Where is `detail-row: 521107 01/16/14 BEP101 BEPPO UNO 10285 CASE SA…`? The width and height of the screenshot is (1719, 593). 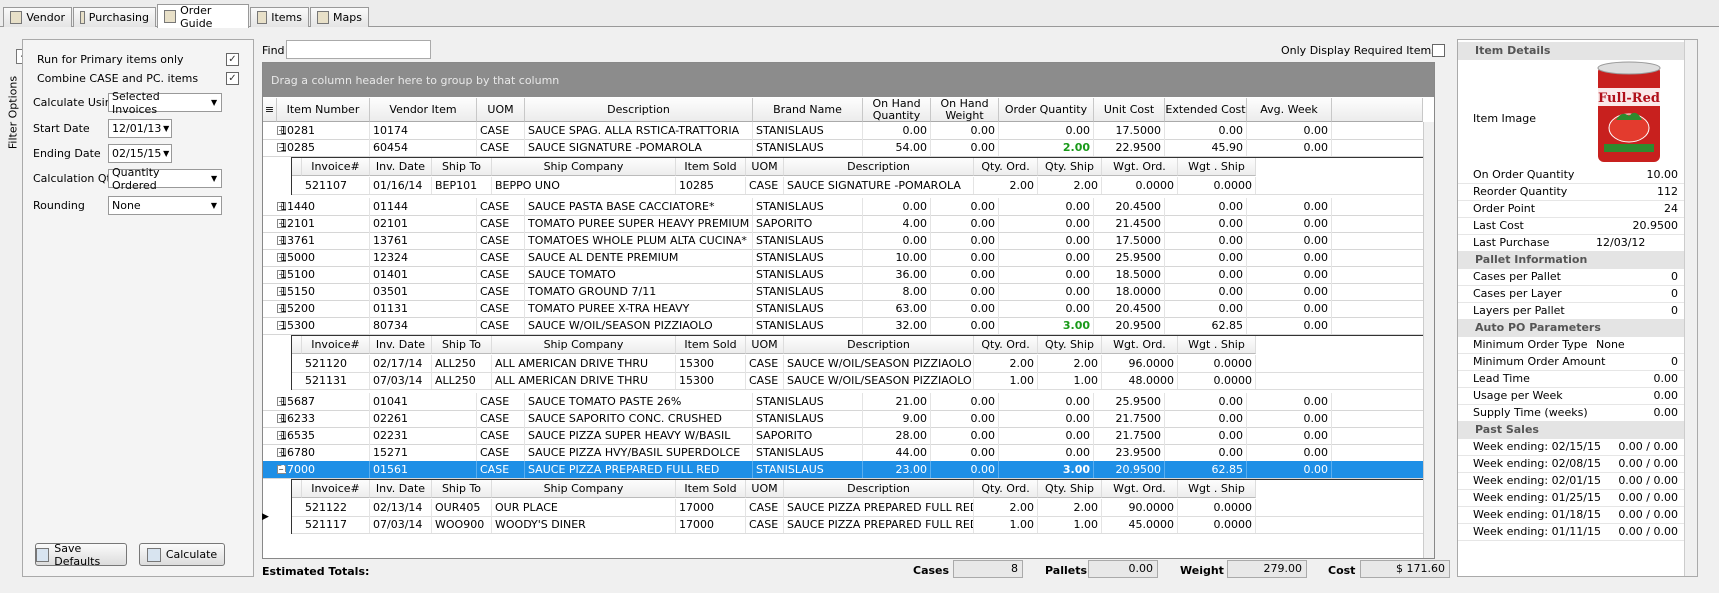
detail-row: 521107 01/16/14 BEP101 BEPPO UNO 10285 CASE SA… is located at coordinates (862, 186).